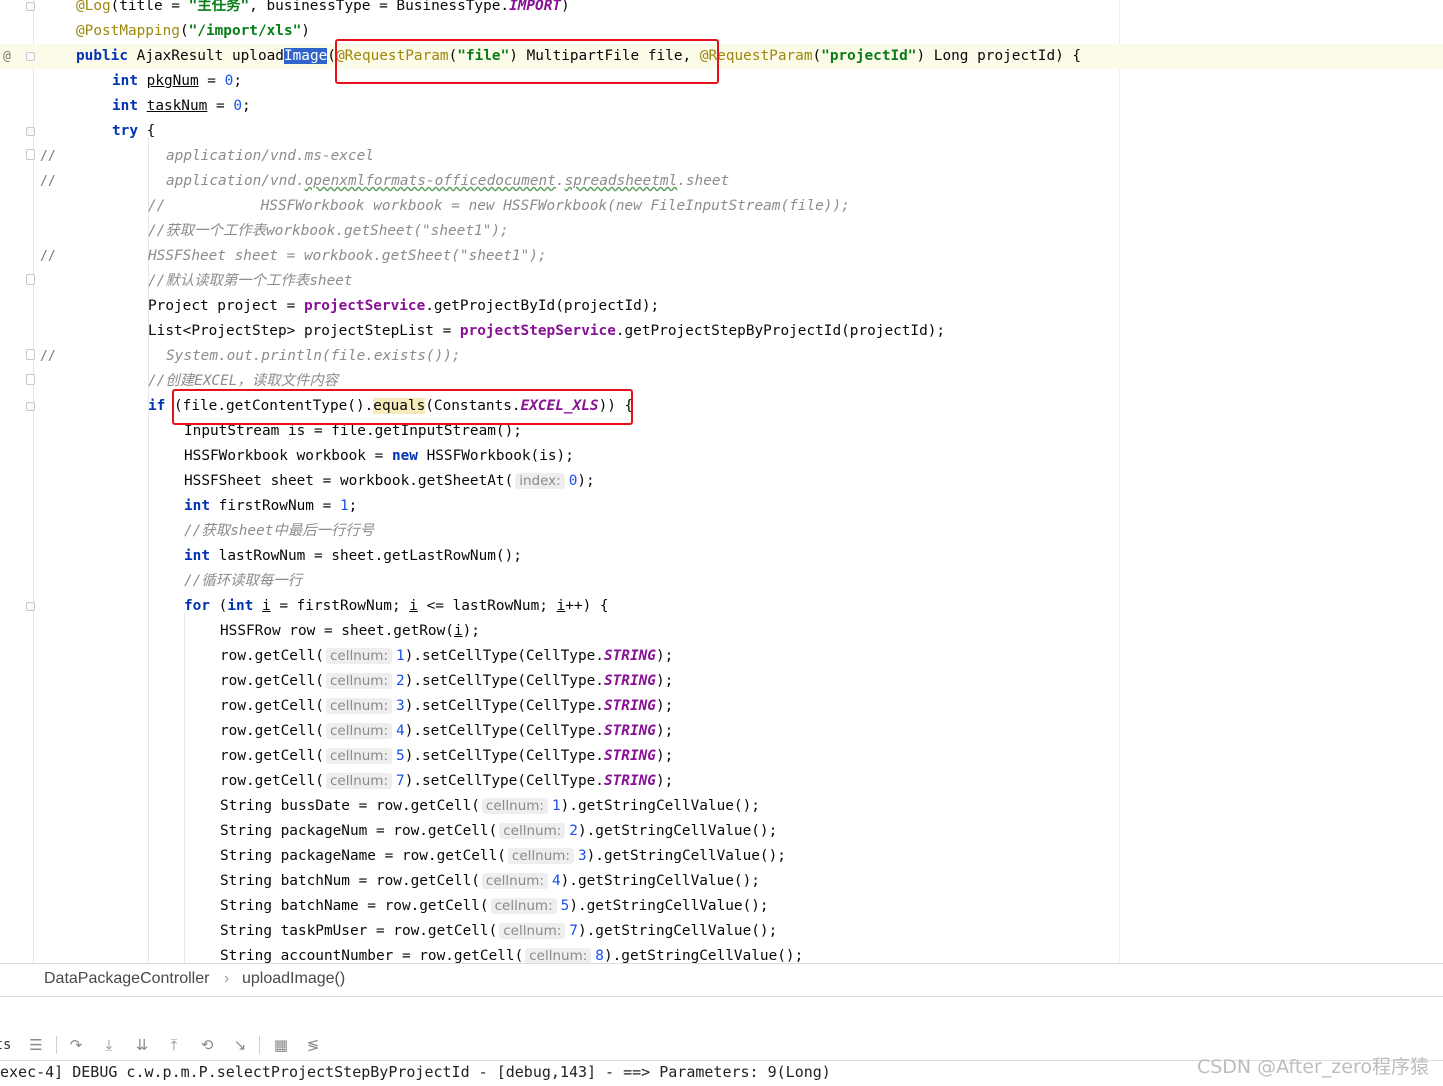 The width and height of the screenshot is (1443, 1086). Describe the element at coordinates (400, 756) in the screenshot. I see `code-token: 5` at that location.